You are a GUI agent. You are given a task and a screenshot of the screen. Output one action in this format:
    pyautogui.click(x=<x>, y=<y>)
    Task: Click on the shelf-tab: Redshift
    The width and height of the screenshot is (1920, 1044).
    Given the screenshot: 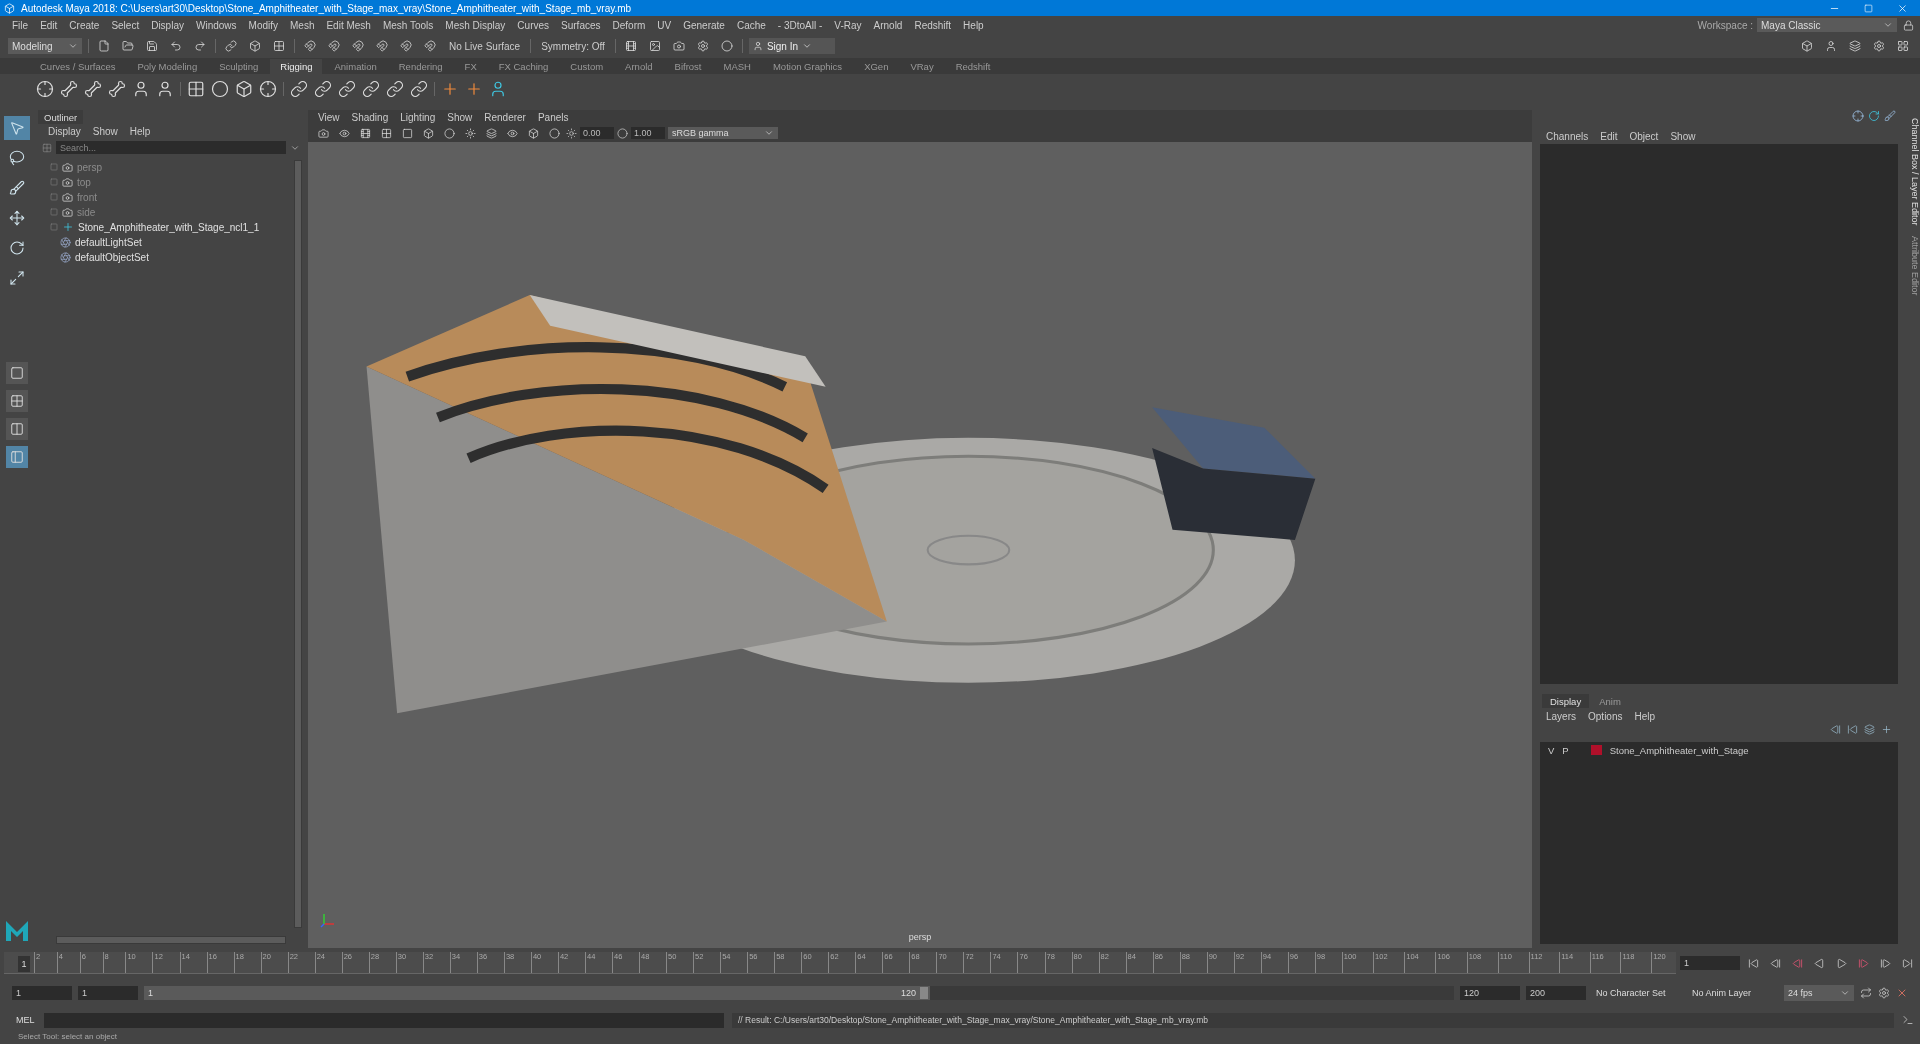 What is the action you would take?
    pyautogui.click(x=973, y=66)
    